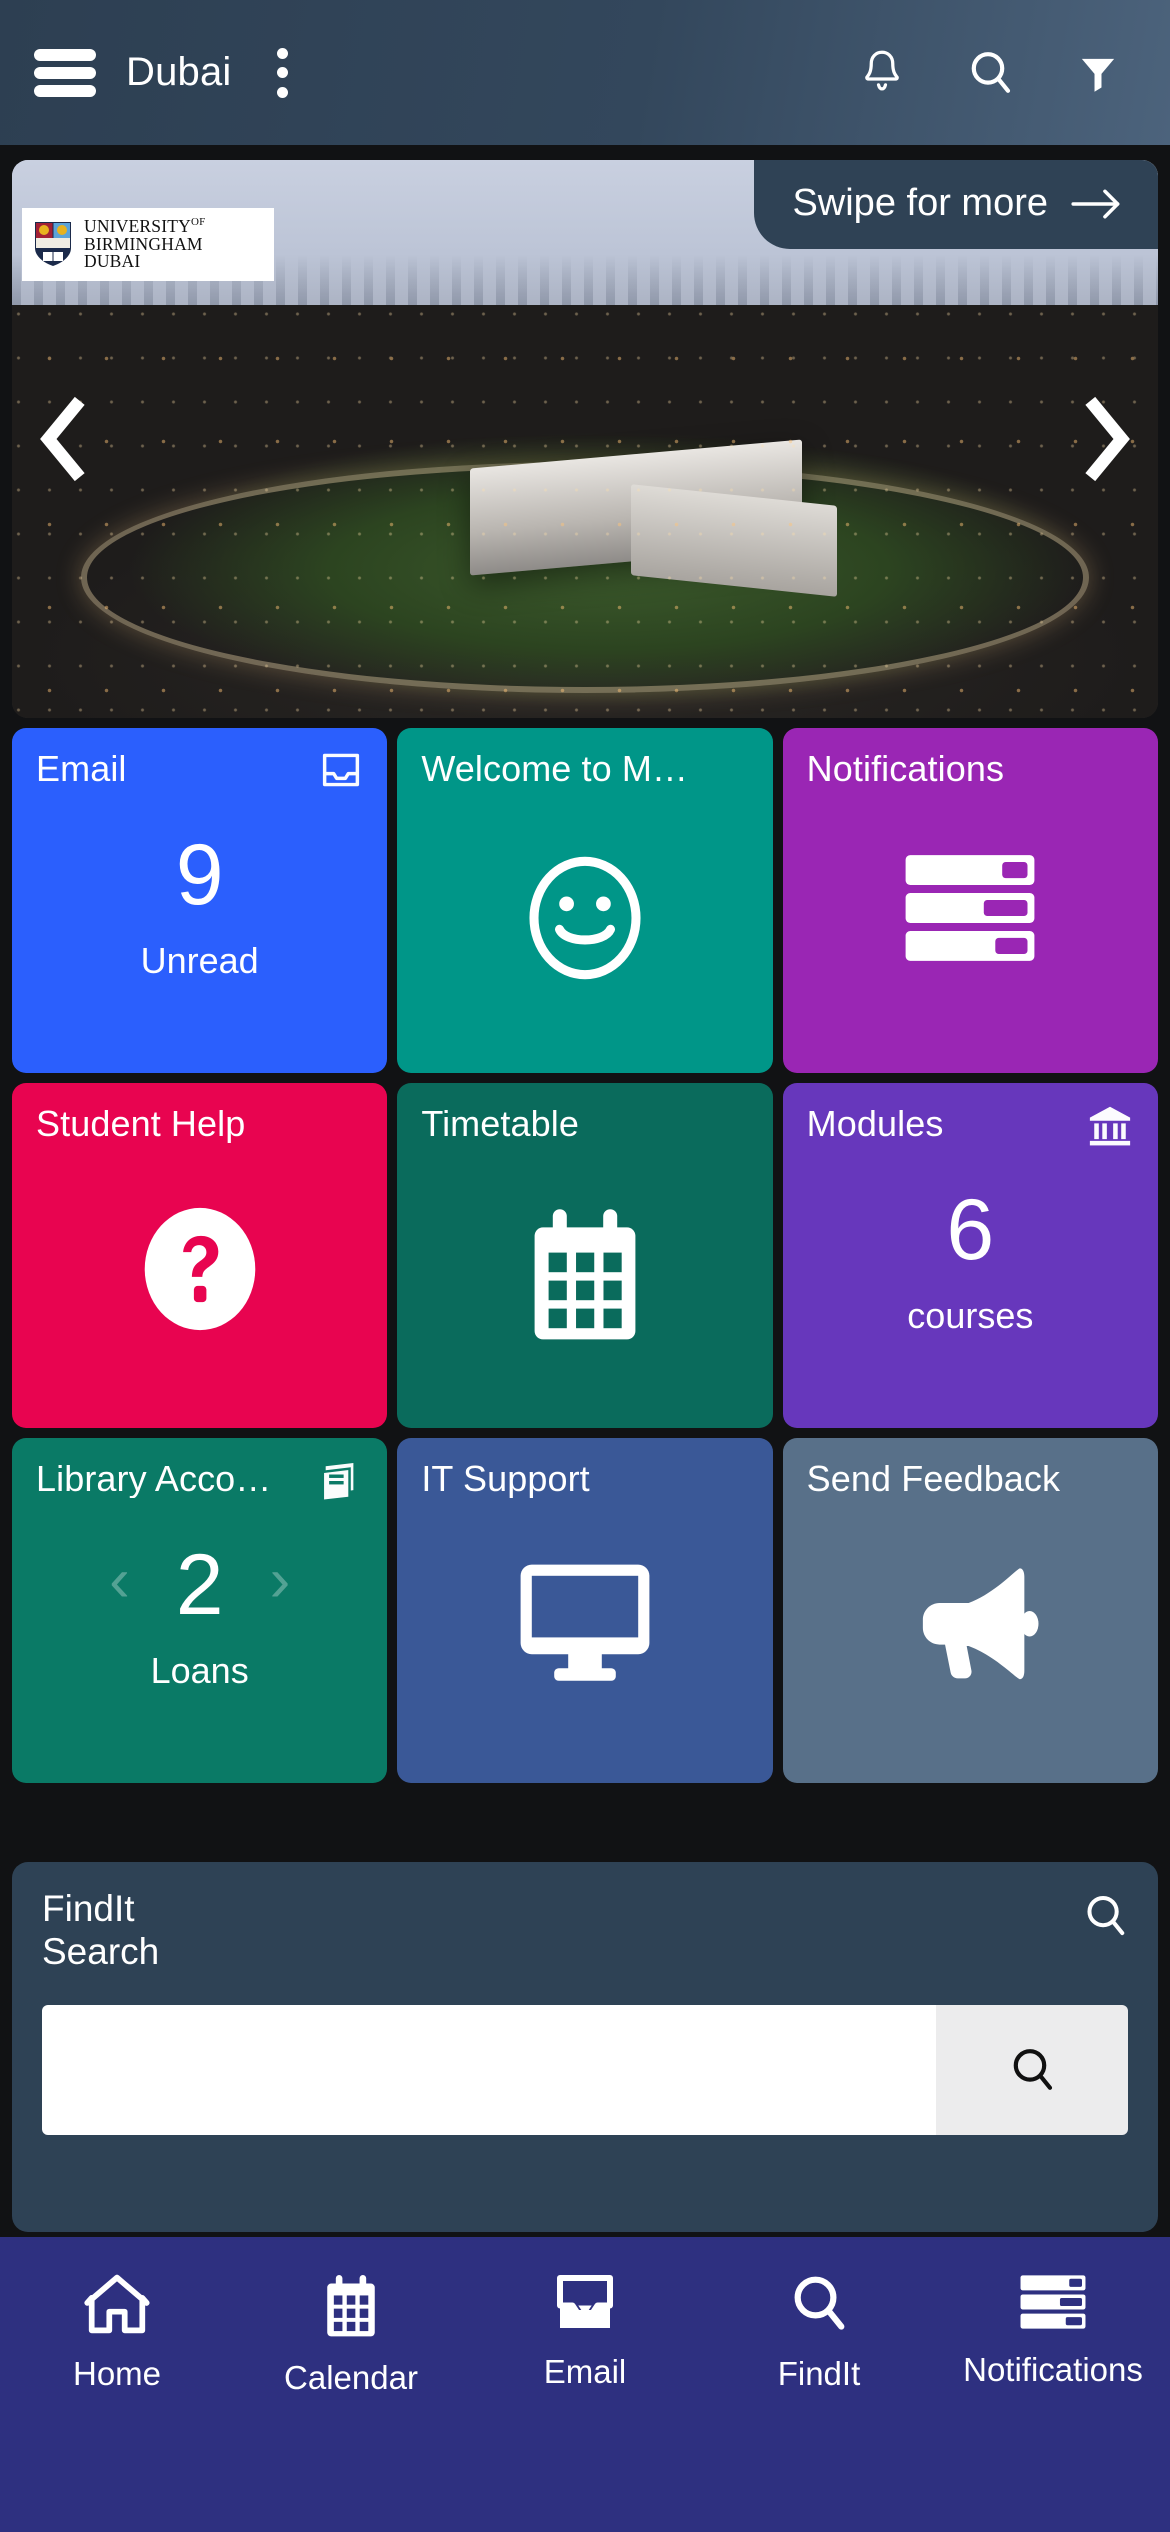  What do you see at coordinates (199, 875) in the screenshot?
I see `tile-value: 9` at bounding box center [199, 875].